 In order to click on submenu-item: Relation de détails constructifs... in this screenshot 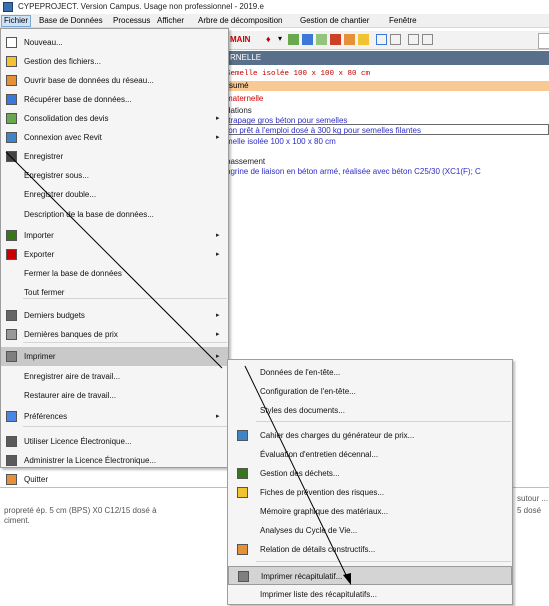, I will do `click(370, 549)`.